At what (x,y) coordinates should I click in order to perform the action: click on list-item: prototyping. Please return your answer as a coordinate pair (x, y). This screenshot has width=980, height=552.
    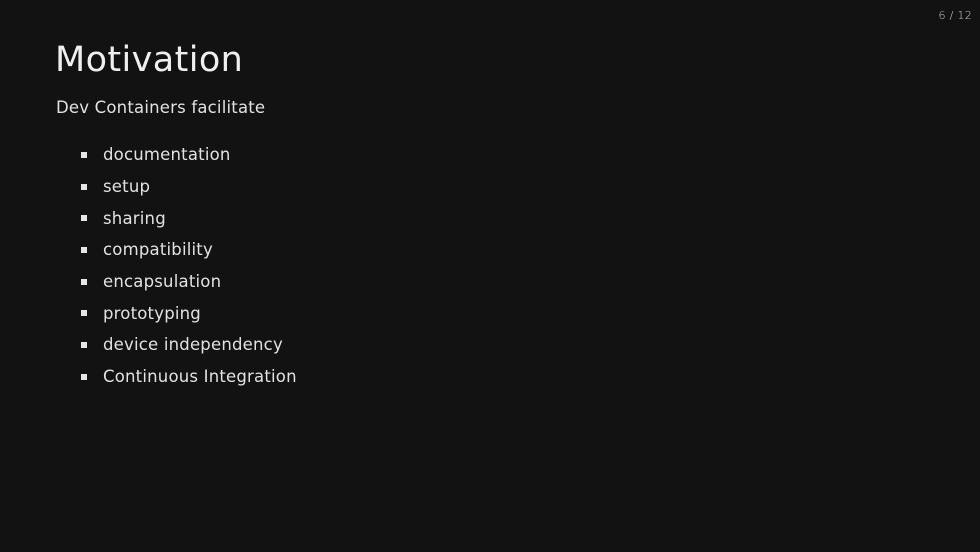
    Looking at the image, I should click on (188, 313).